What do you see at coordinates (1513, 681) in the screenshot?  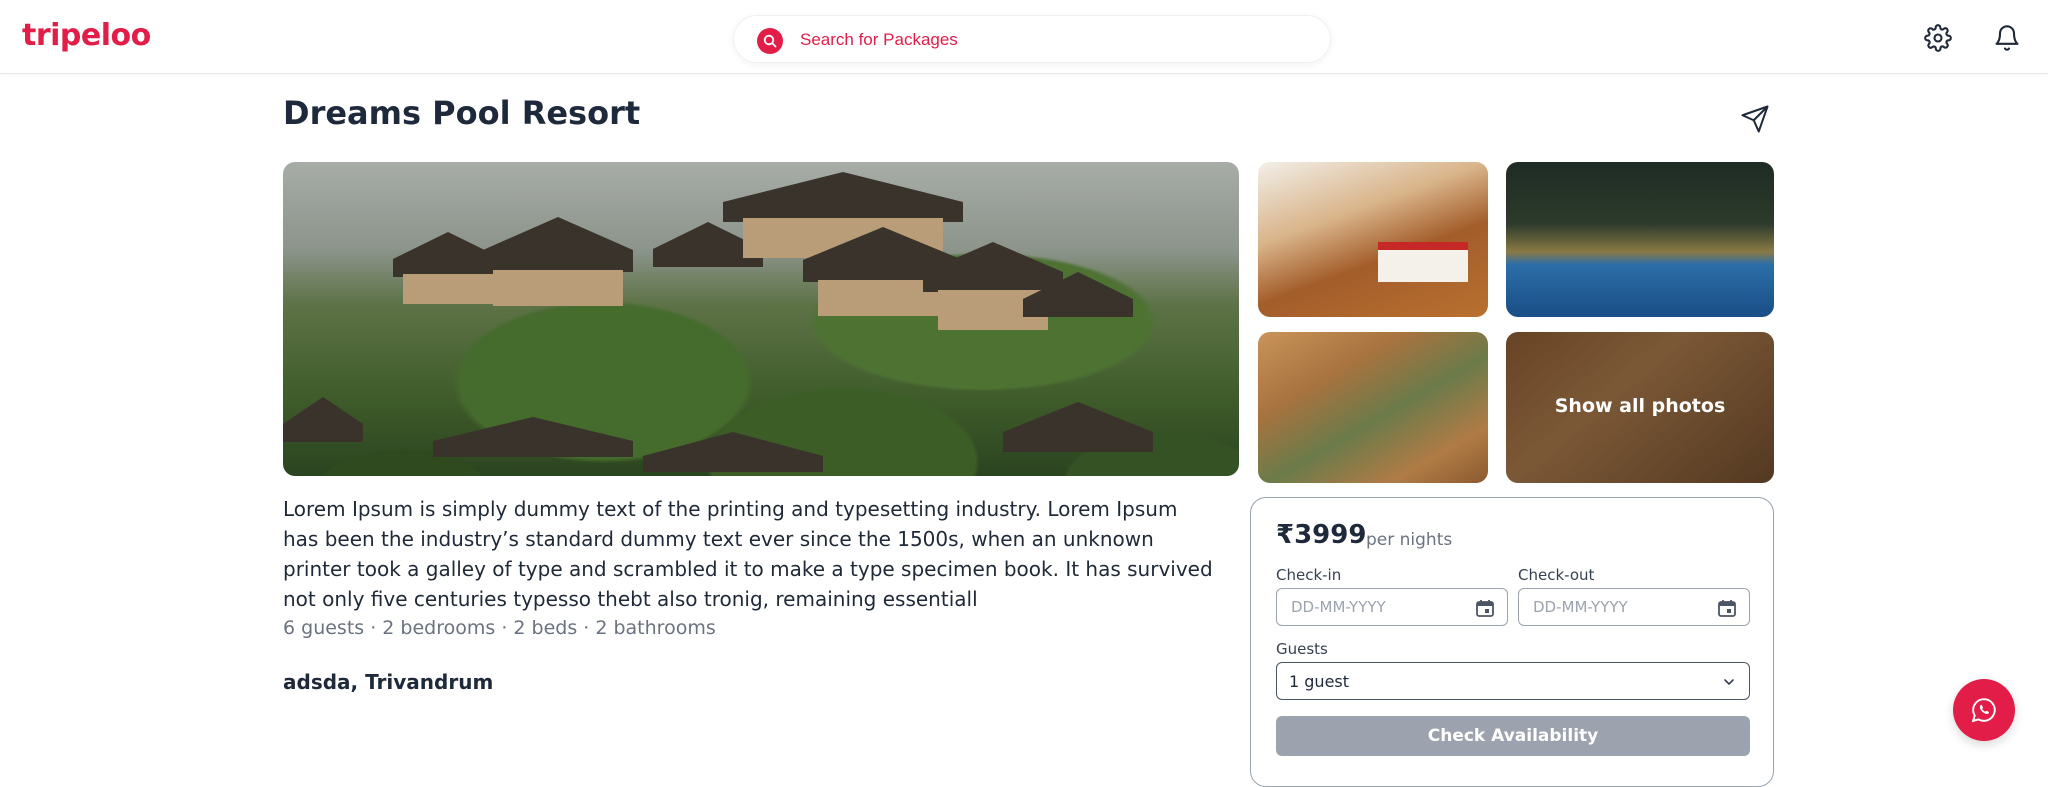 I see `guests-select: 1 guest` at bounding box center [1513, 681].